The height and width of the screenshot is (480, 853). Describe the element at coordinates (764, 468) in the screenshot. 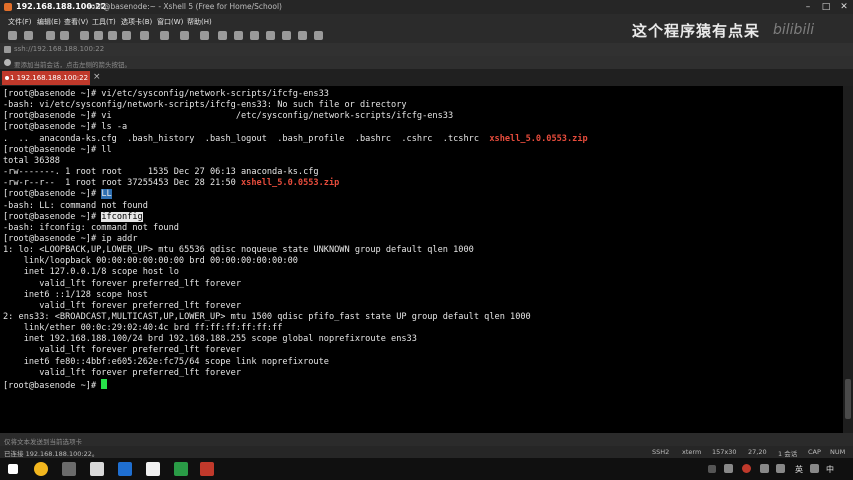

I see `tray-network-icon` at that location.